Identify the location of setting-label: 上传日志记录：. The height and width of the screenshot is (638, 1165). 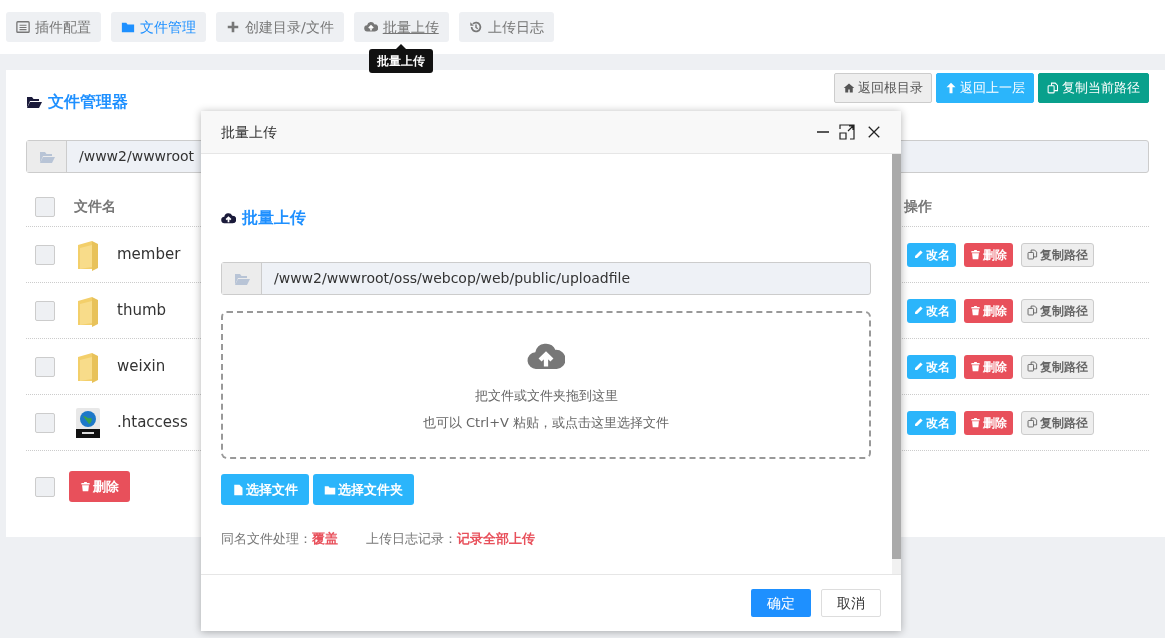
(411, 539).